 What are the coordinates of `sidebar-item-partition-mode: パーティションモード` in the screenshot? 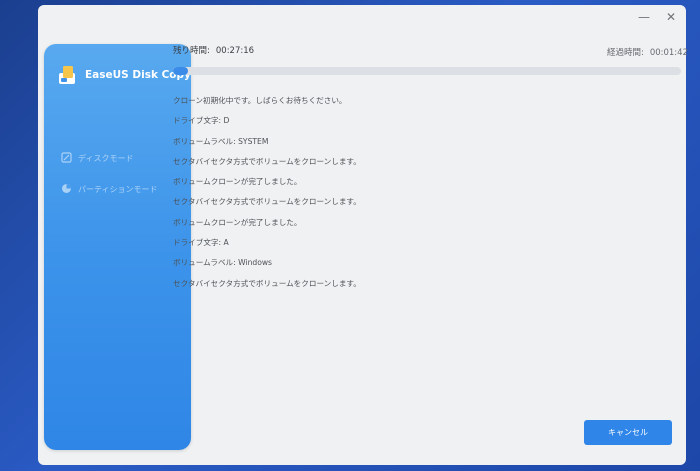 It's located at (109, 189).